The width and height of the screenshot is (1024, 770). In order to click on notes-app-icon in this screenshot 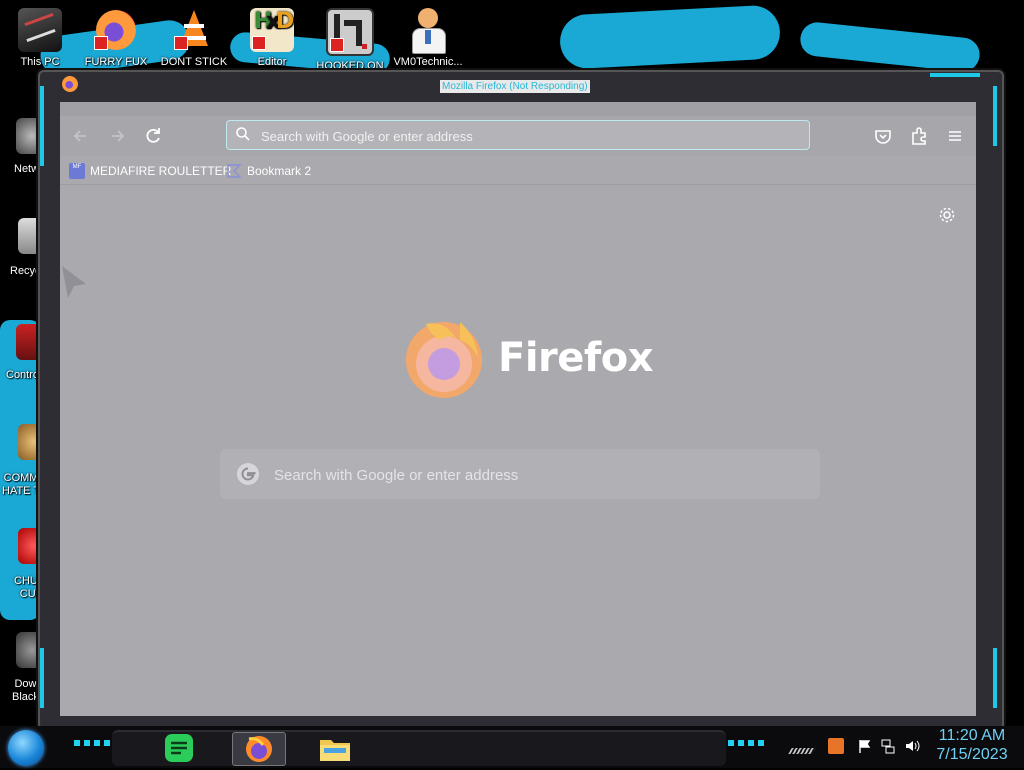, I will do `click(179, 748)`.